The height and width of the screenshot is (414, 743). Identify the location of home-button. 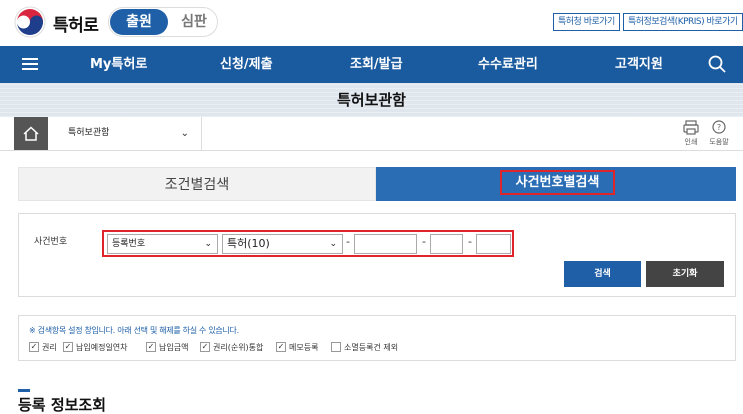
(31, 133).